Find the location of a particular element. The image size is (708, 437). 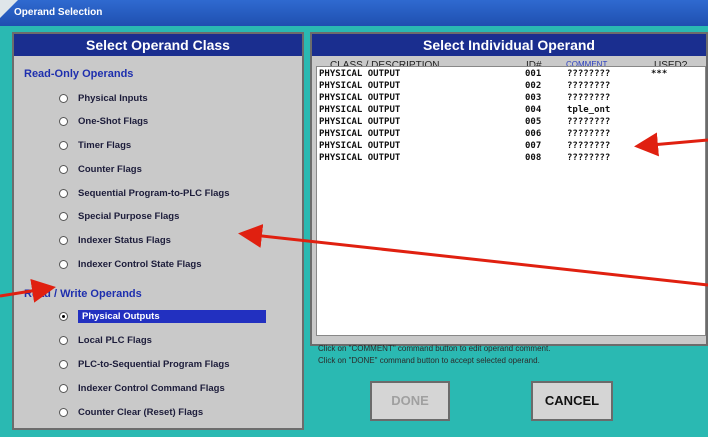

arrow-to-comment is located at coordinates (671, 144).